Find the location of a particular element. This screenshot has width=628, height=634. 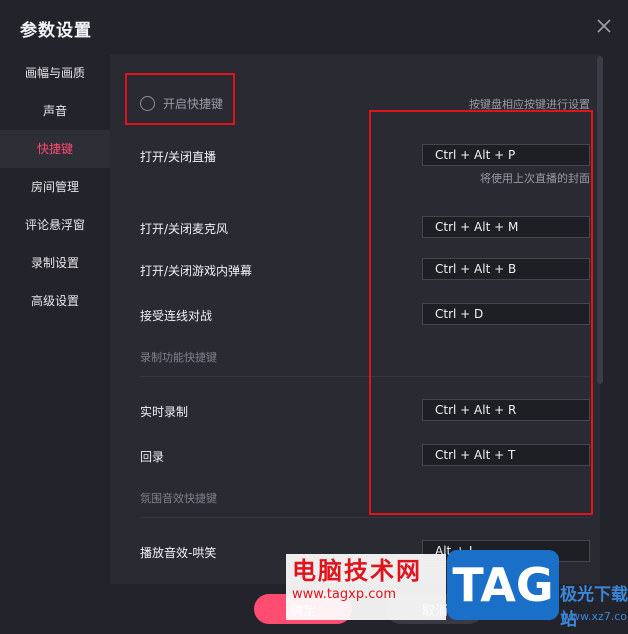

hotkey-input-toggle-mic is located at coordinates (506, 227).